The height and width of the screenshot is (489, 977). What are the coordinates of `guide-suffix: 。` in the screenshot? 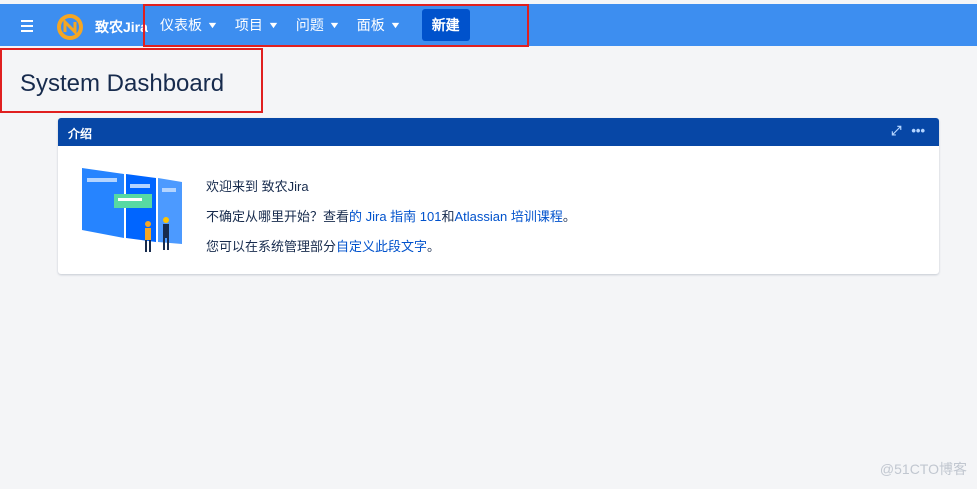 It's located at (569, 216).